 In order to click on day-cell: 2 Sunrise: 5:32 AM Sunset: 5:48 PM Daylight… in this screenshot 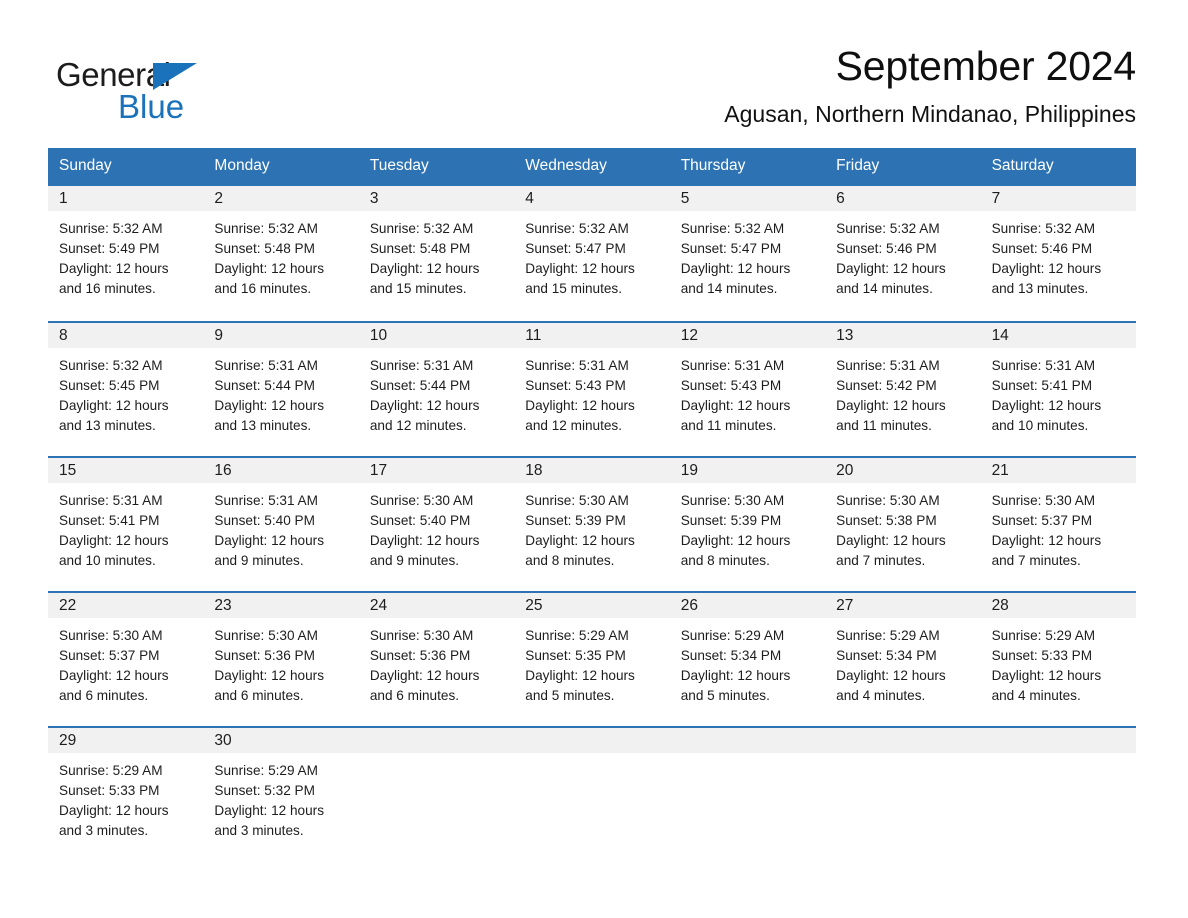, I will do `click(281, 253)`.